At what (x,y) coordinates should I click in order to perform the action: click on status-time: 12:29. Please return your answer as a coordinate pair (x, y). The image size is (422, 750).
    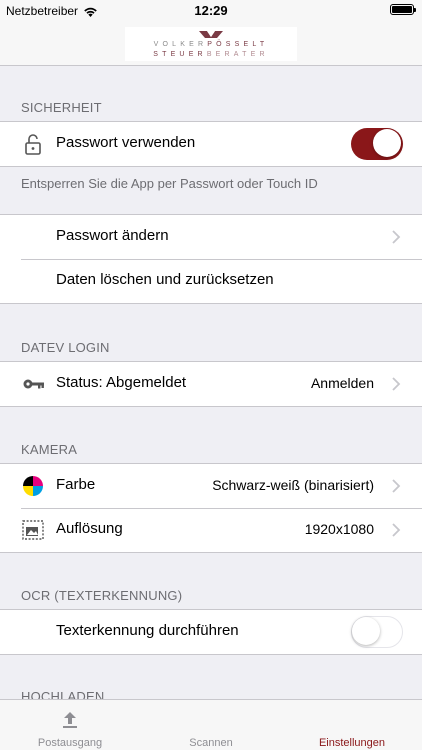
    Looking at the image, I should click on (211, 10).